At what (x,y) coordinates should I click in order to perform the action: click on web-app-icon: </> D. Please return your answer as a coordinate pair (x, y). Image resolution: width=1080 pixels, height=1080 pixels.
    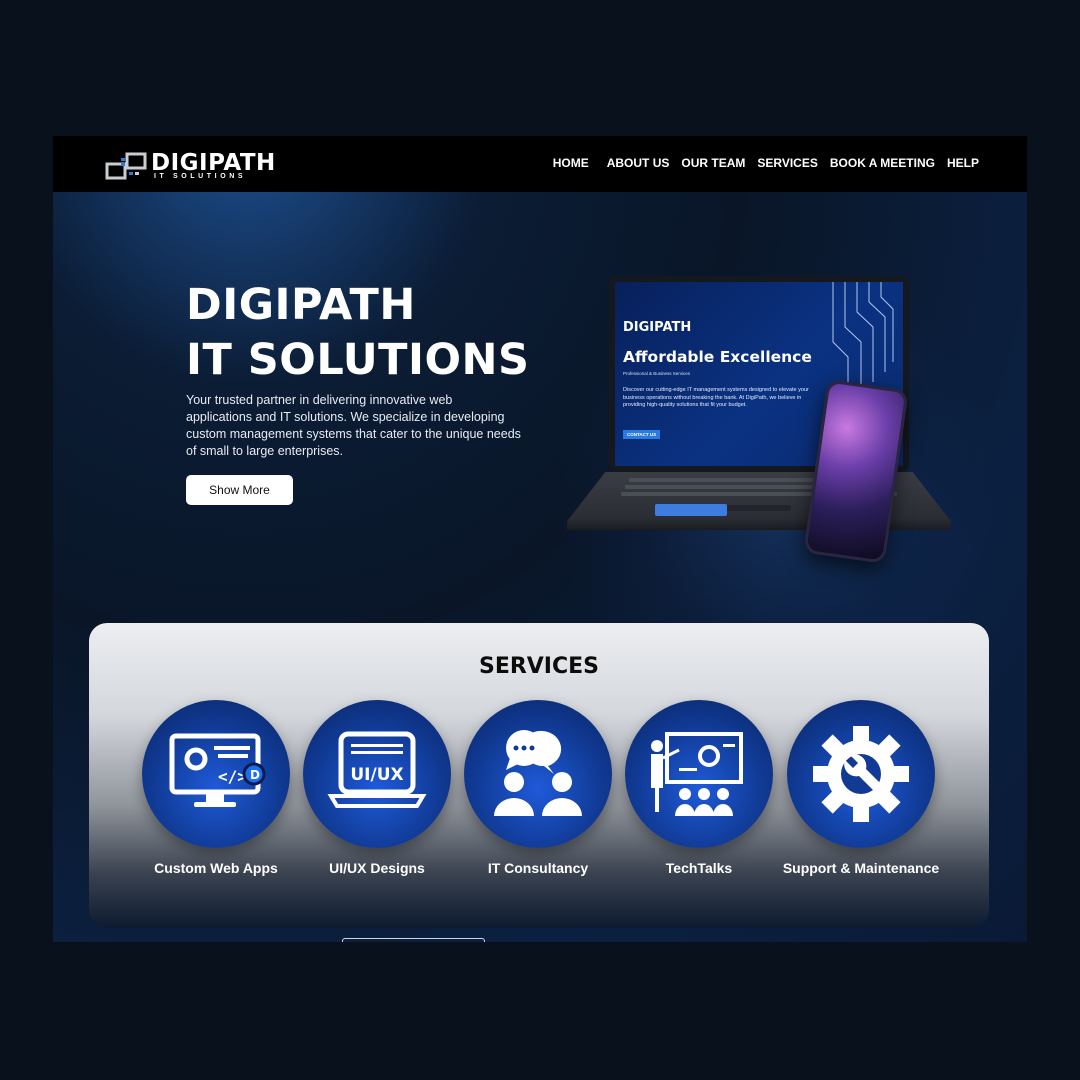
    Looking at the image, I should click on (216, 774).